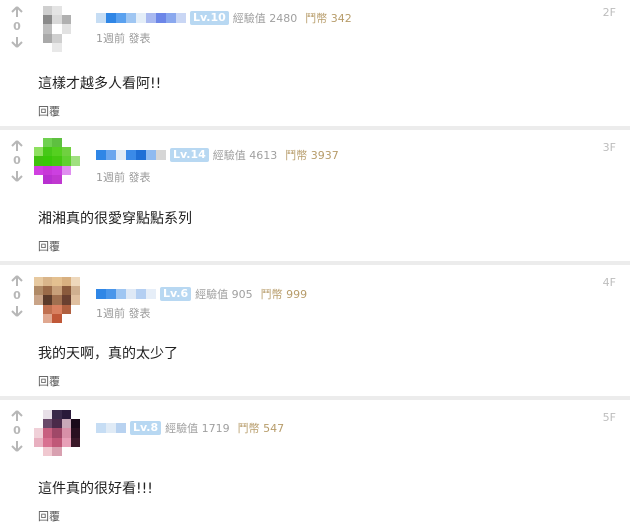 The image size is (630, 530). What do you see at coordinates (261, 428) in the screenshot?
I see `coins: 鬥幣 547` at bounding box center [261, 428].